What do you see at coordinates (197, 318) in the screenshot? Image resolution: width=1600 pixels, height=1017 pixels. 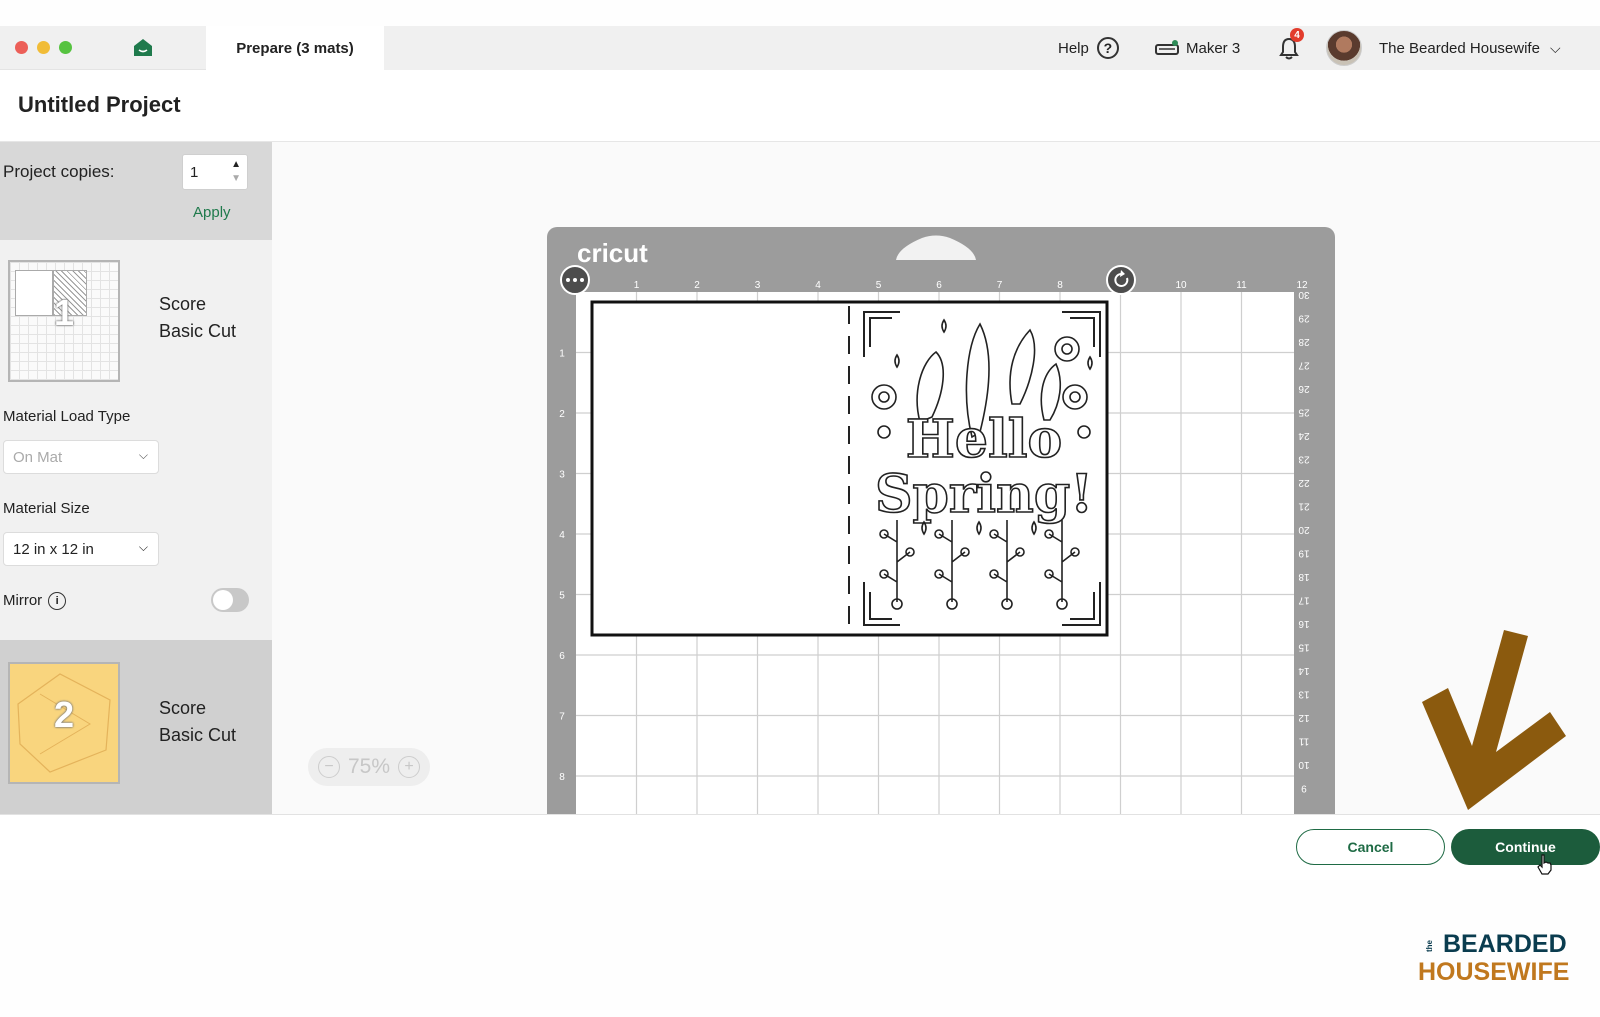 I see `mat-1-label: Score Basic Cut` at bounding box center [197, 318].